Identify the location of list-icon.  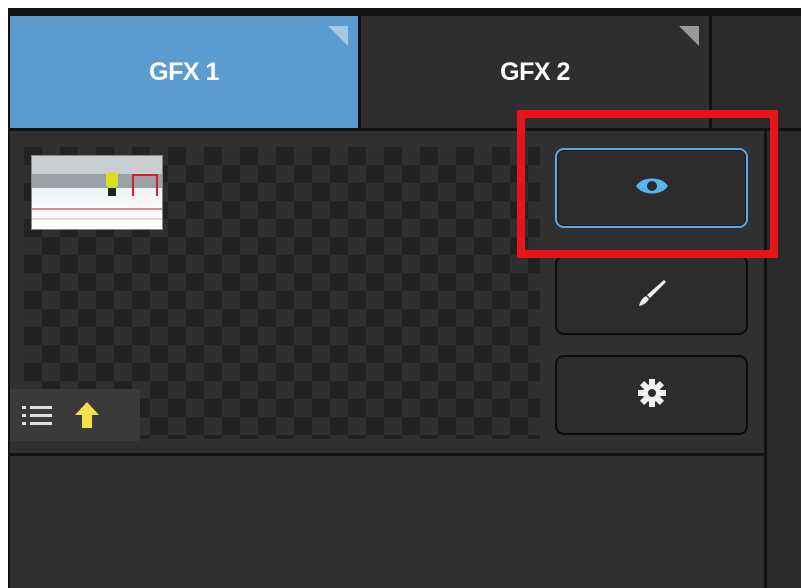
(37, 415).